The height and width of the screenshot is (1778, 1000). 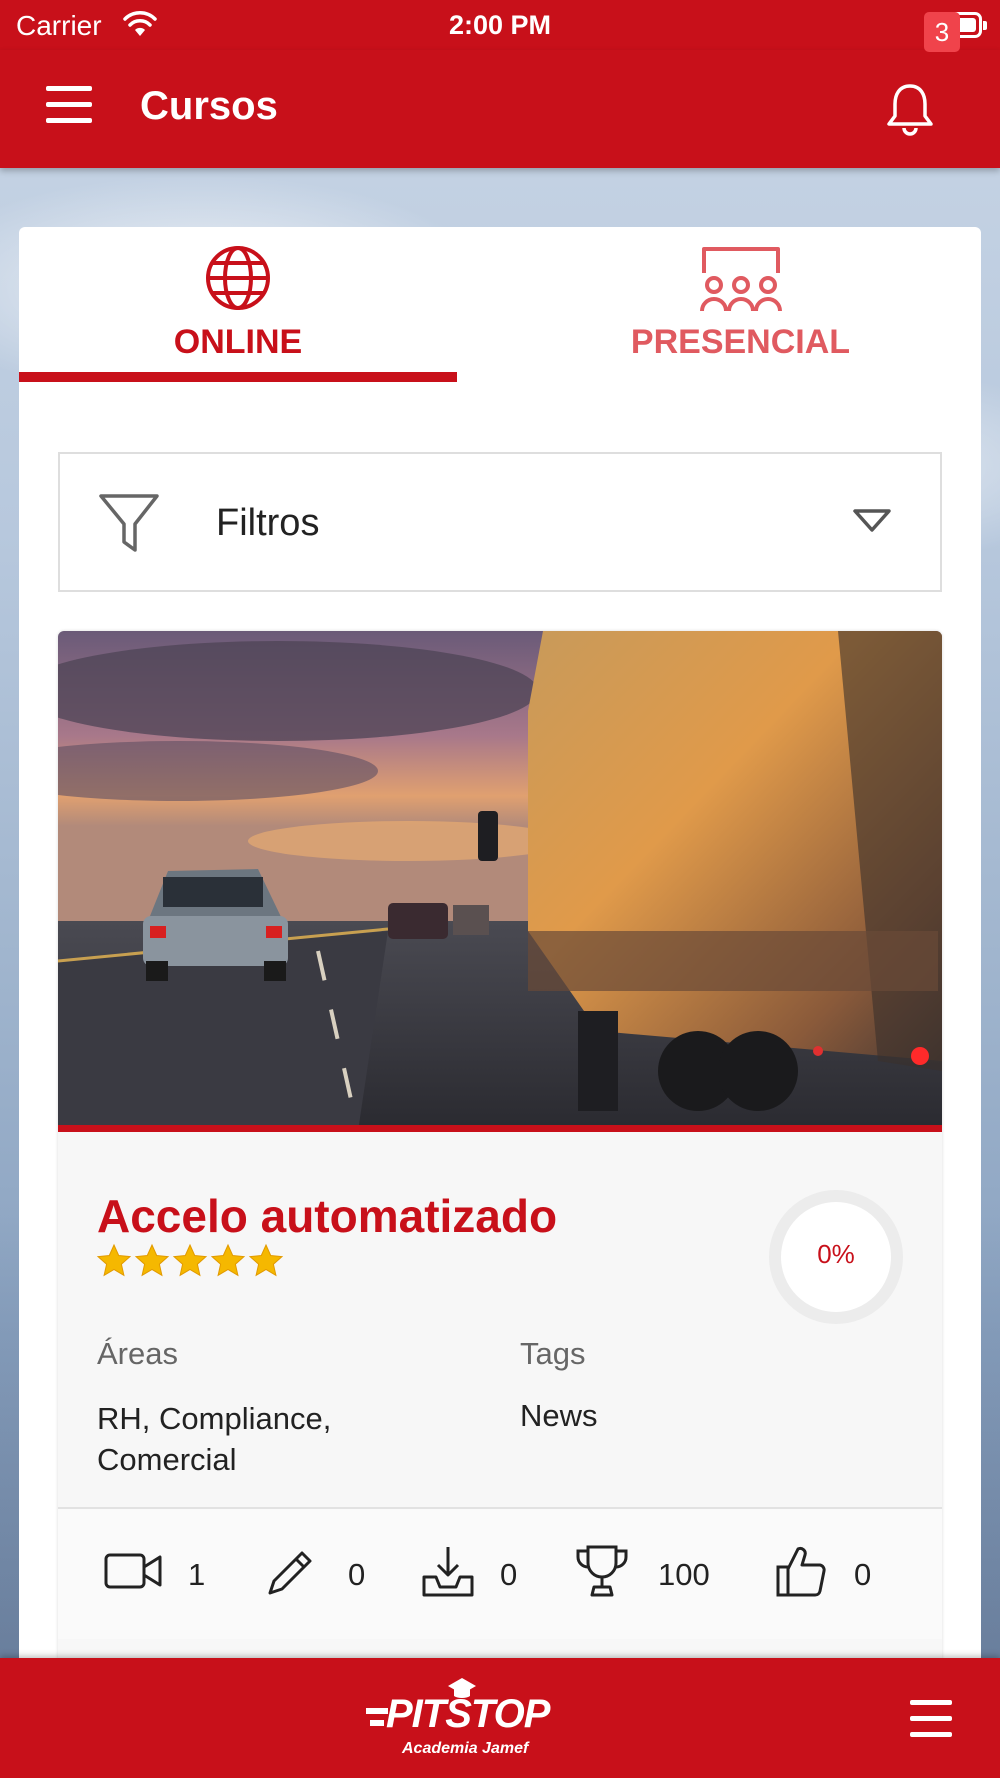 What do you see at coordinates (238, 377) in the screenshot?
I see `active-tab-indicator` at bounding box center [238, 377].